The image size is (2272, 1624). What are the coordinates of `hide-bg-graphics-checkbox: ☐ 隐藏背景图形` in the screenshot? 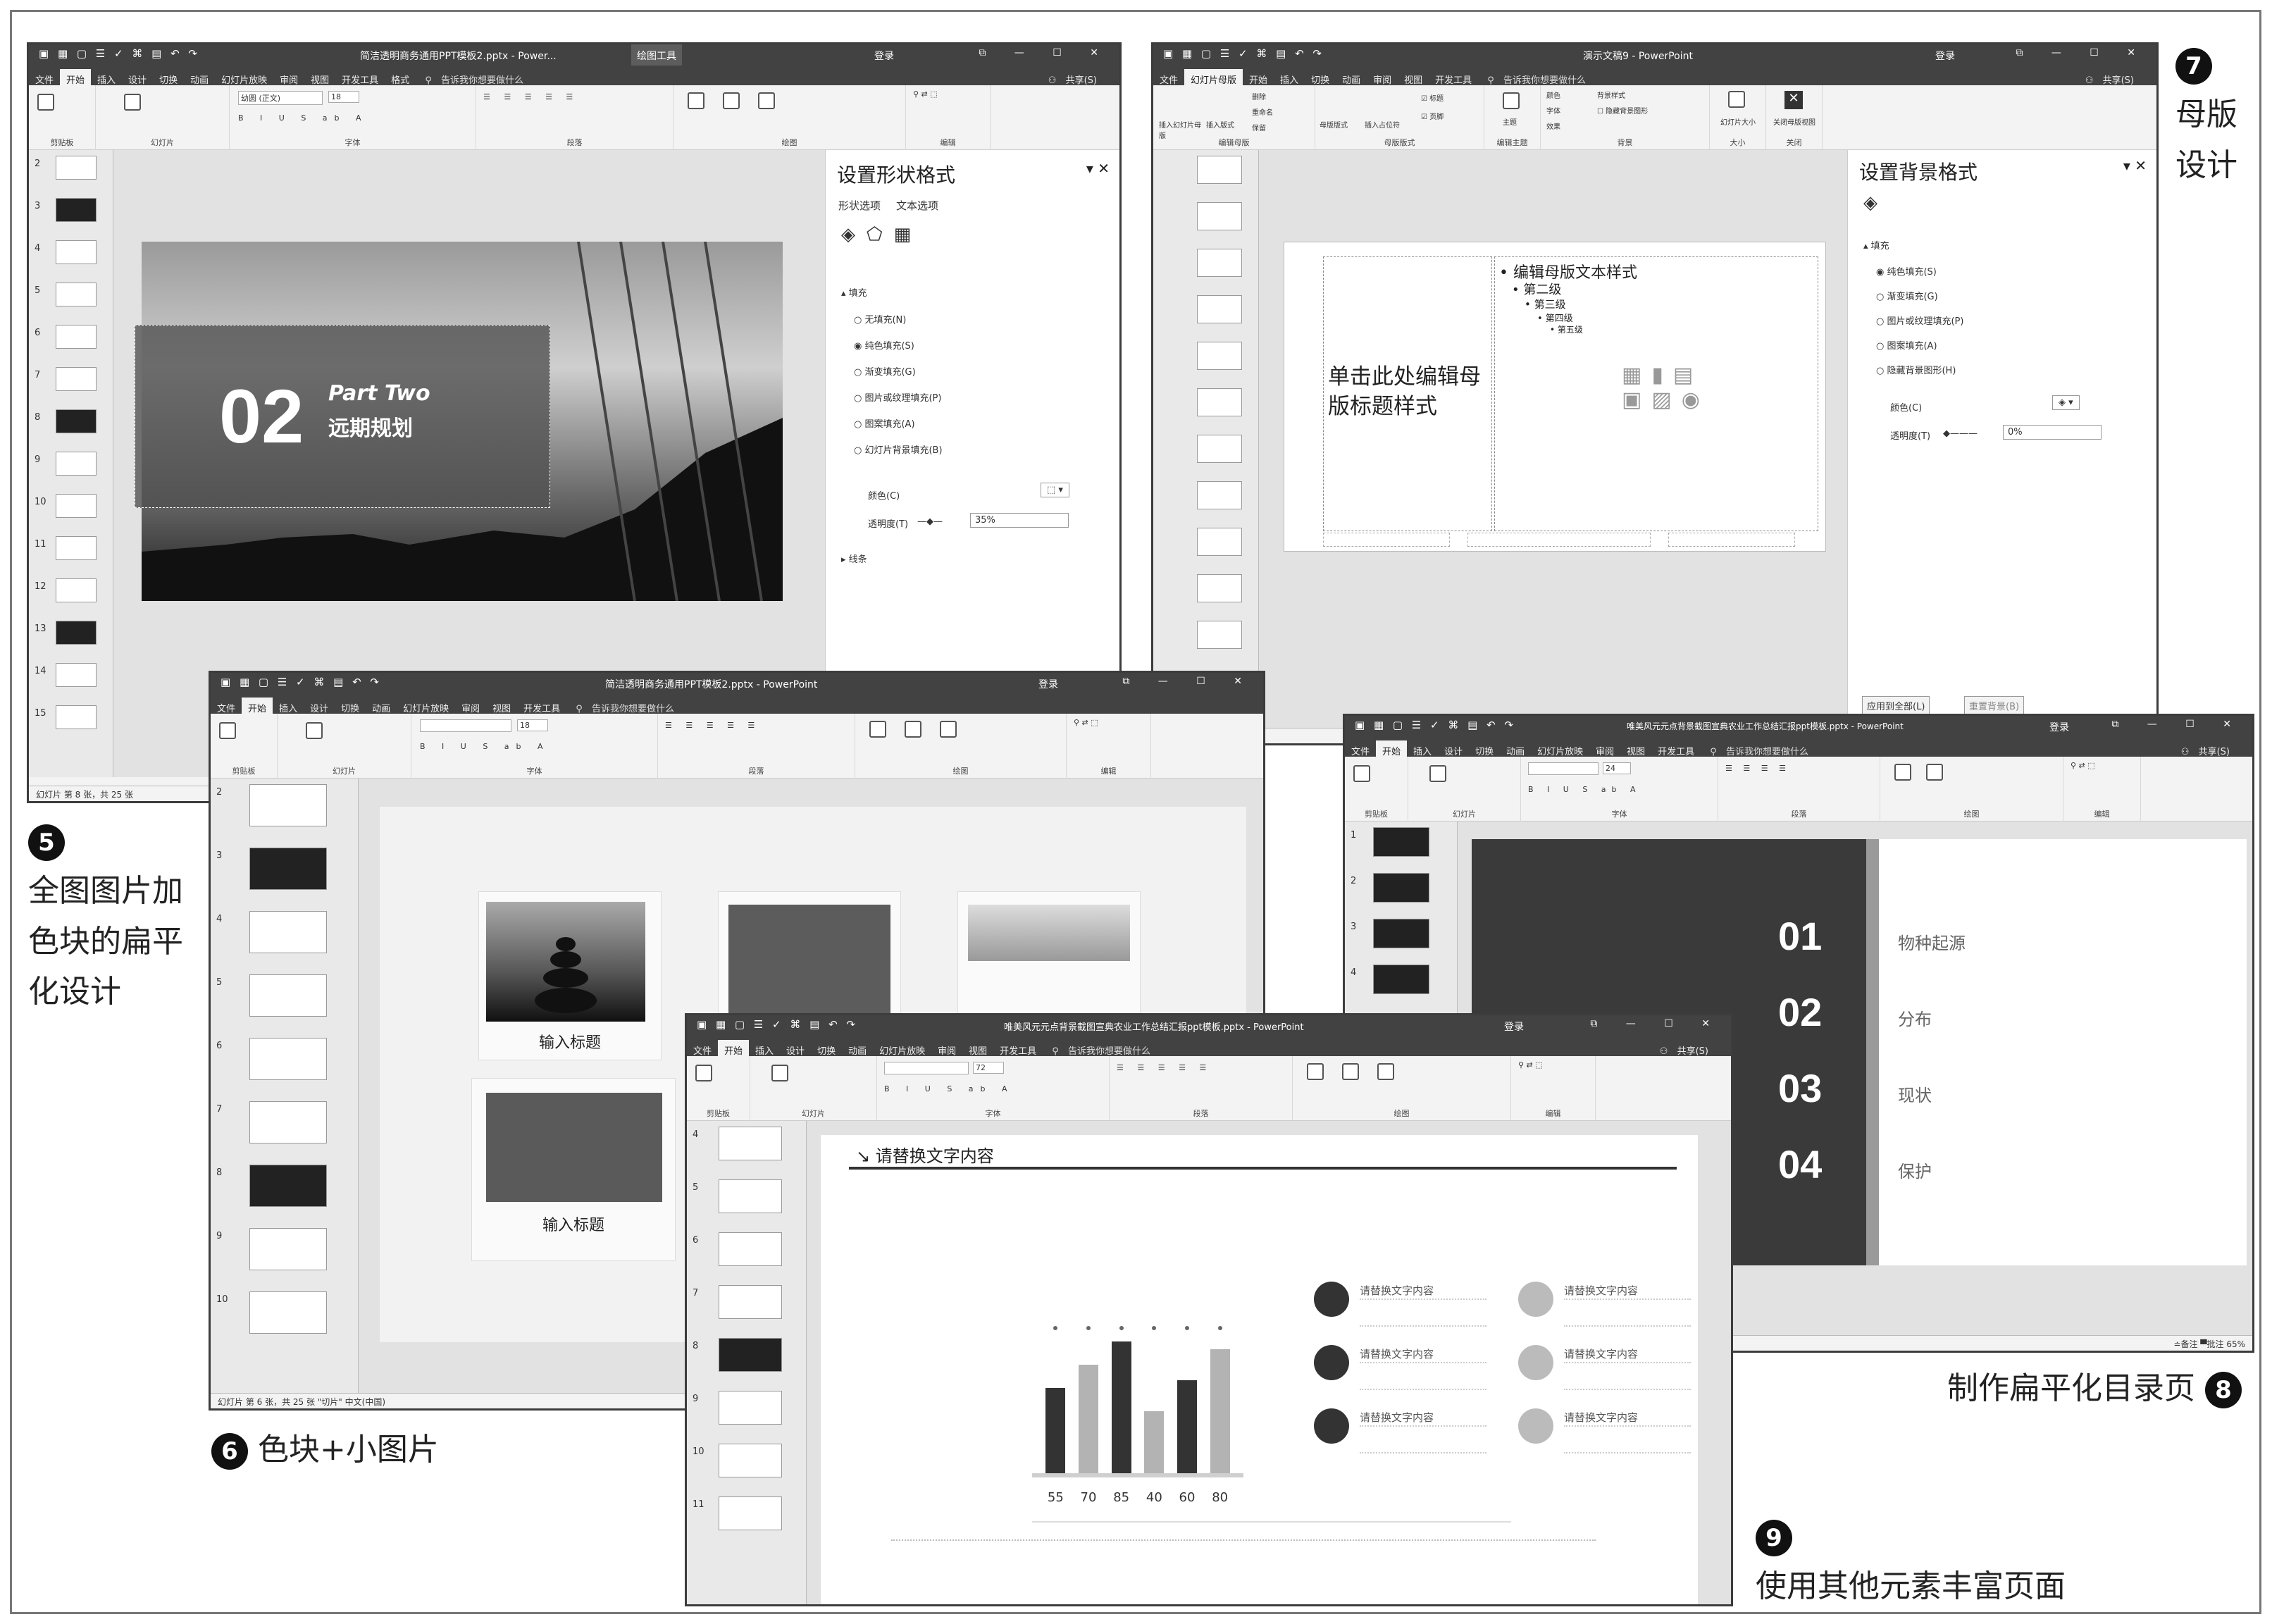 It's located at (1622, 110).